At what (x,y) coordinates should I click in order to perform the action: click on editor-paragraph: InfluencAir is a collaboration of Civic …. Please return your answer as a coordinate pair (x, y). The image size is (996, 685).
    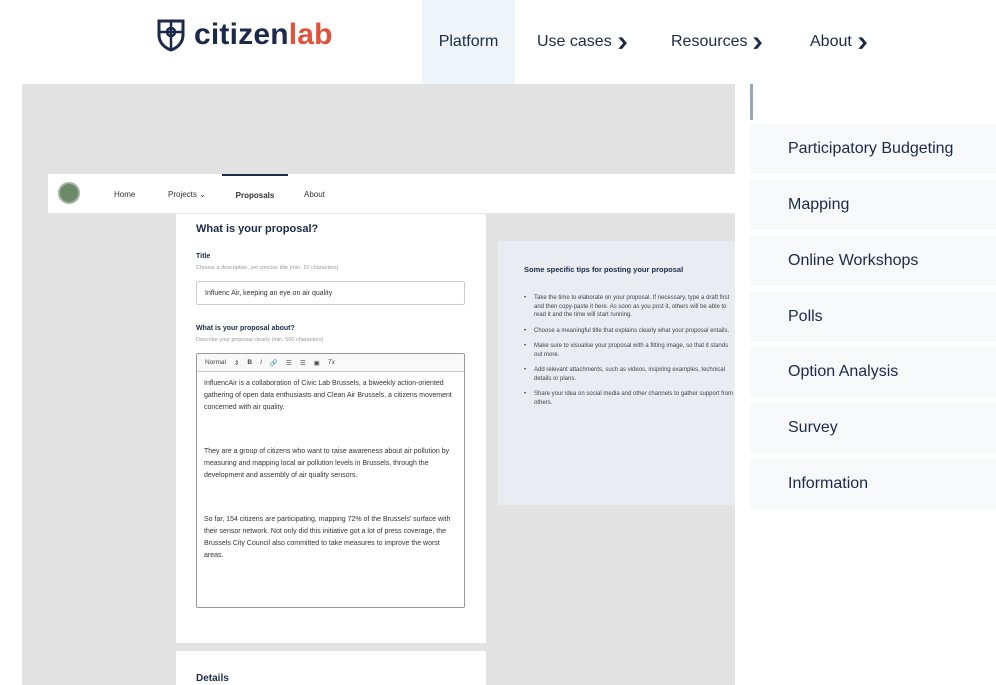
    Looking at the image, I should click on (328, 395).